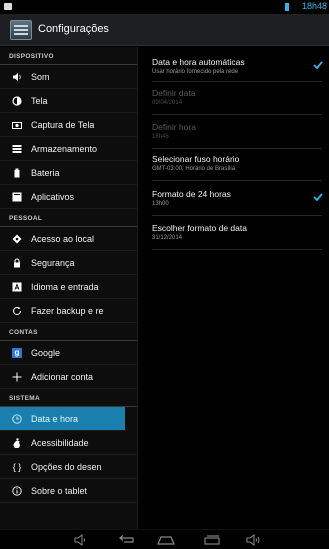 This screenshot has height=549, width=329. I want to click on sidebar-item-screenshot: Captura de Tela, so click(68, 125).